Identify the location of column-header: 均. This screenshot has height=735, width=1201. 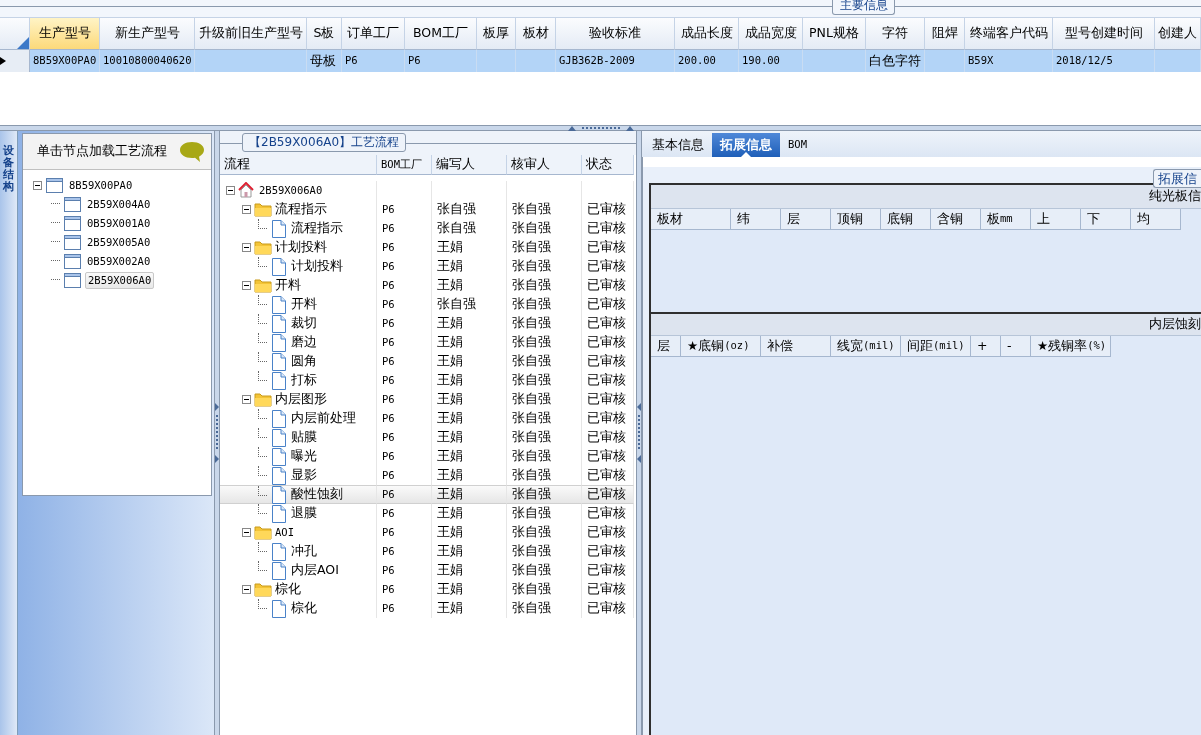
(1156, 219).